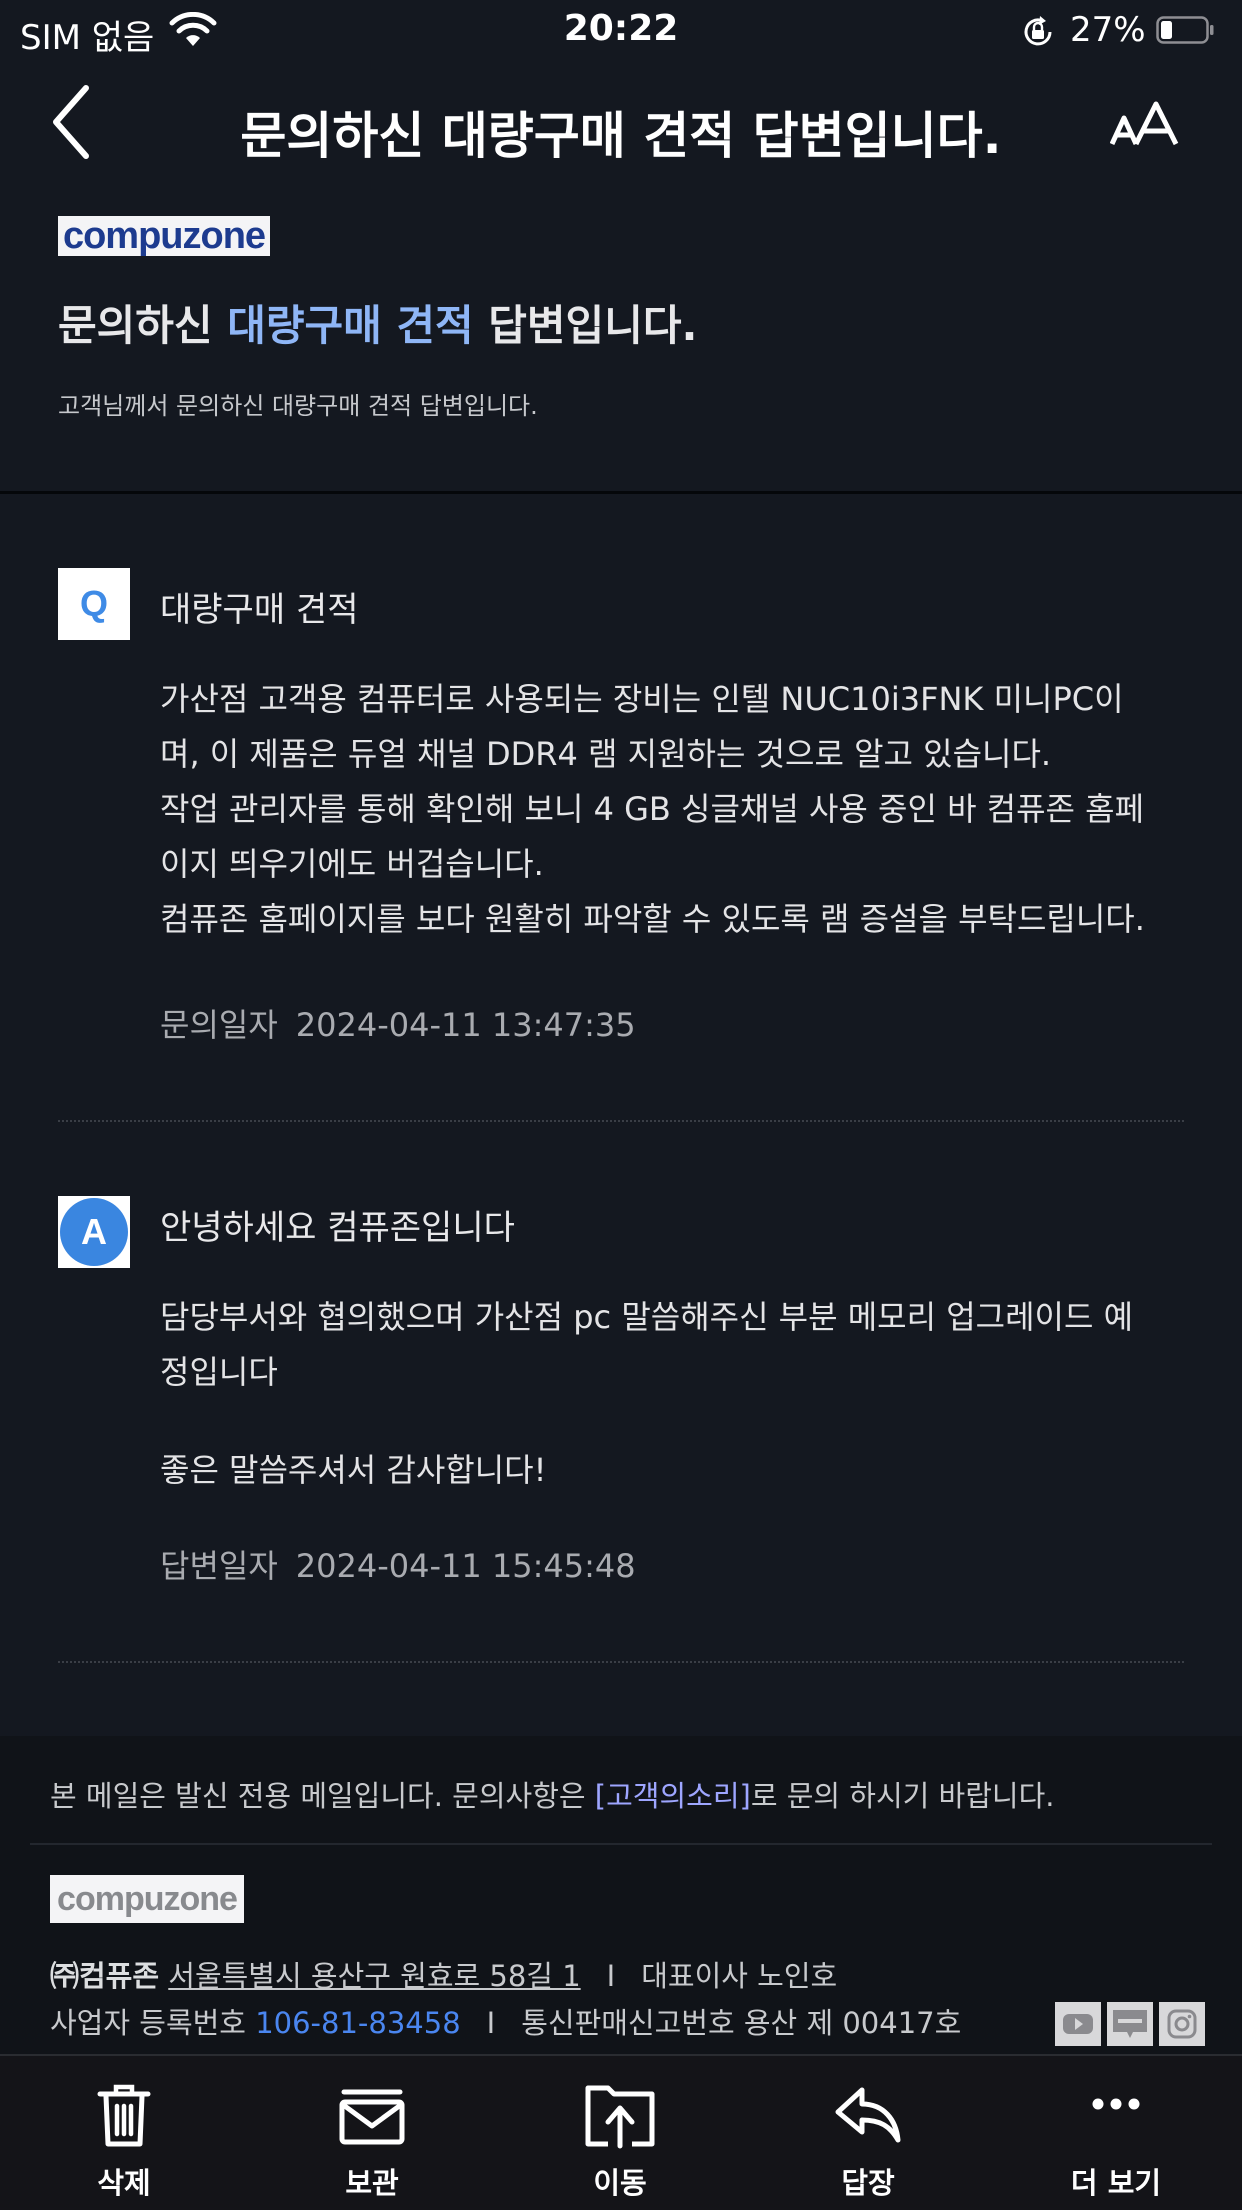 This screenshot has height=2210, width=1242. I want to click on reply-icon, so click(868, 2115).